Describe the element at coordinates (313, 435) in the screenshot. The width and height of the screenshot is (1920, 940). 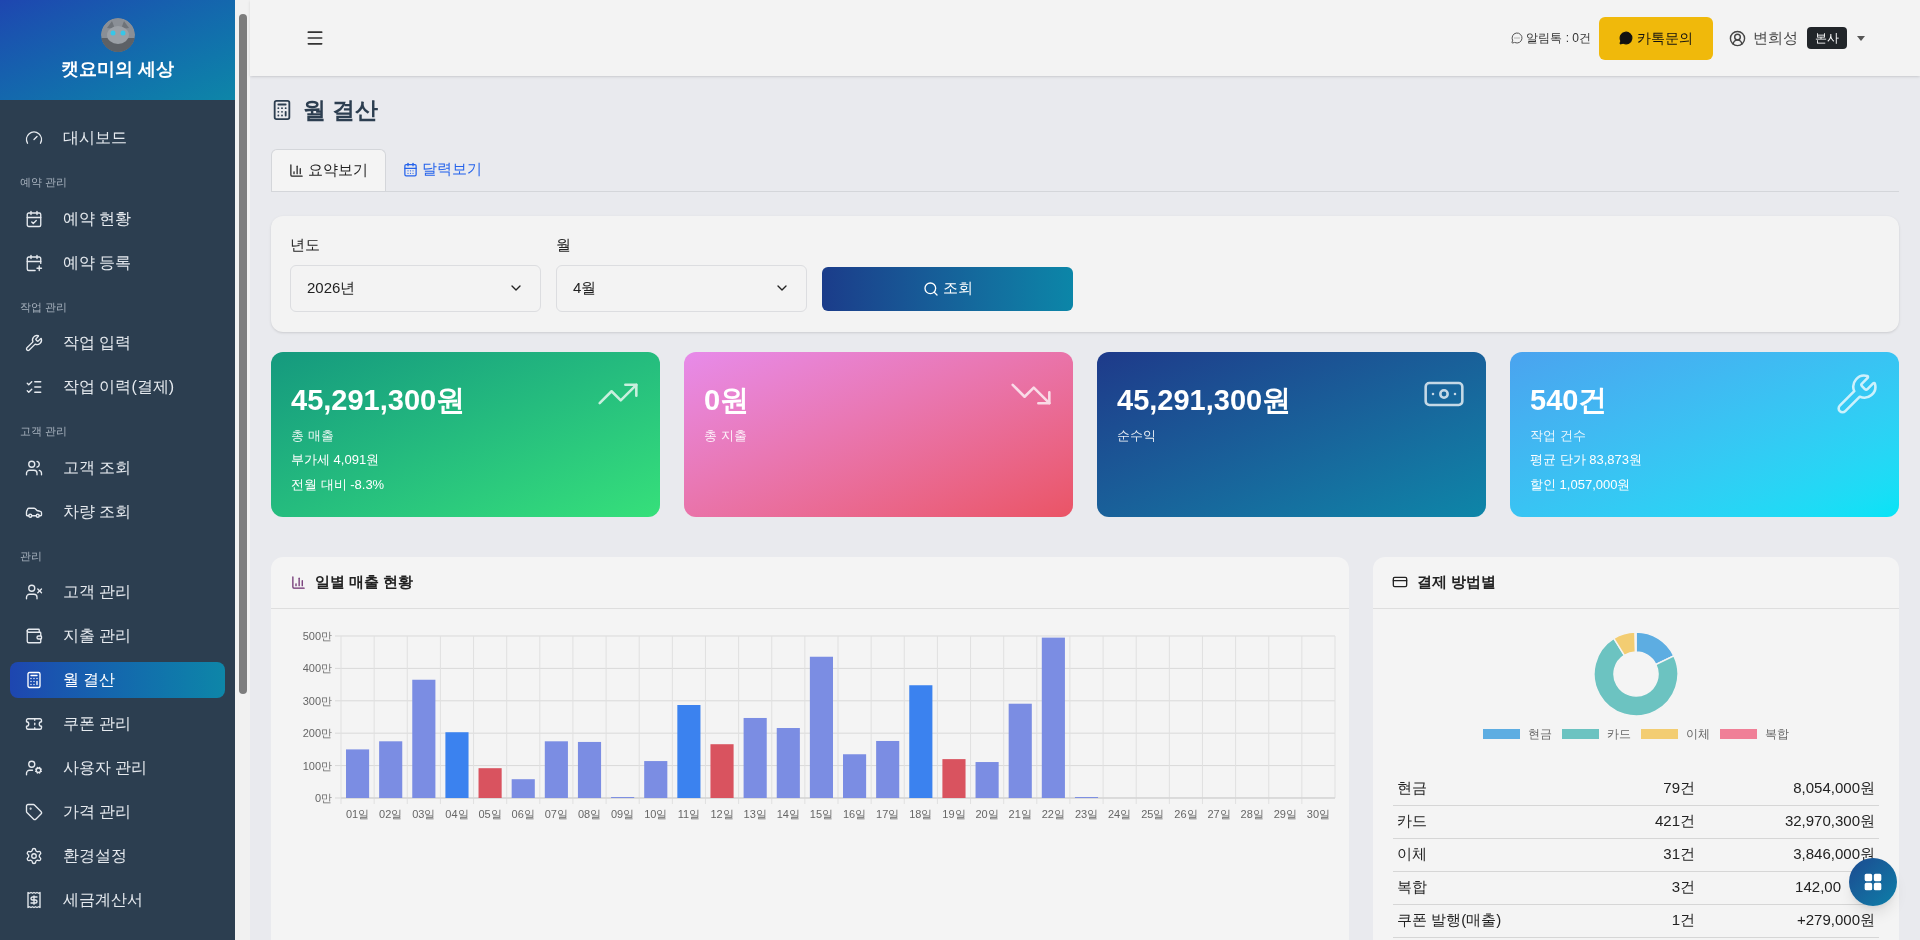
I see `stat-label: 총 매출` at that location.